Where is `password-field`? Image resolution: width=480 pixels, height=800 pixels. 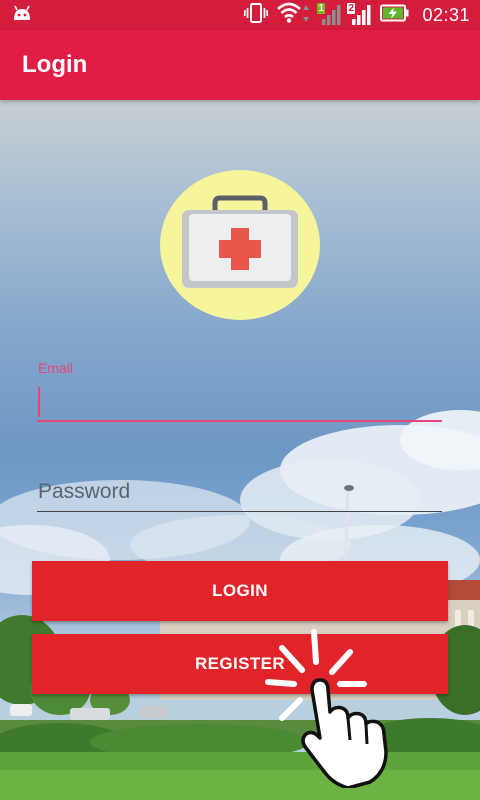
password-field is located at coordinates (239, 492).